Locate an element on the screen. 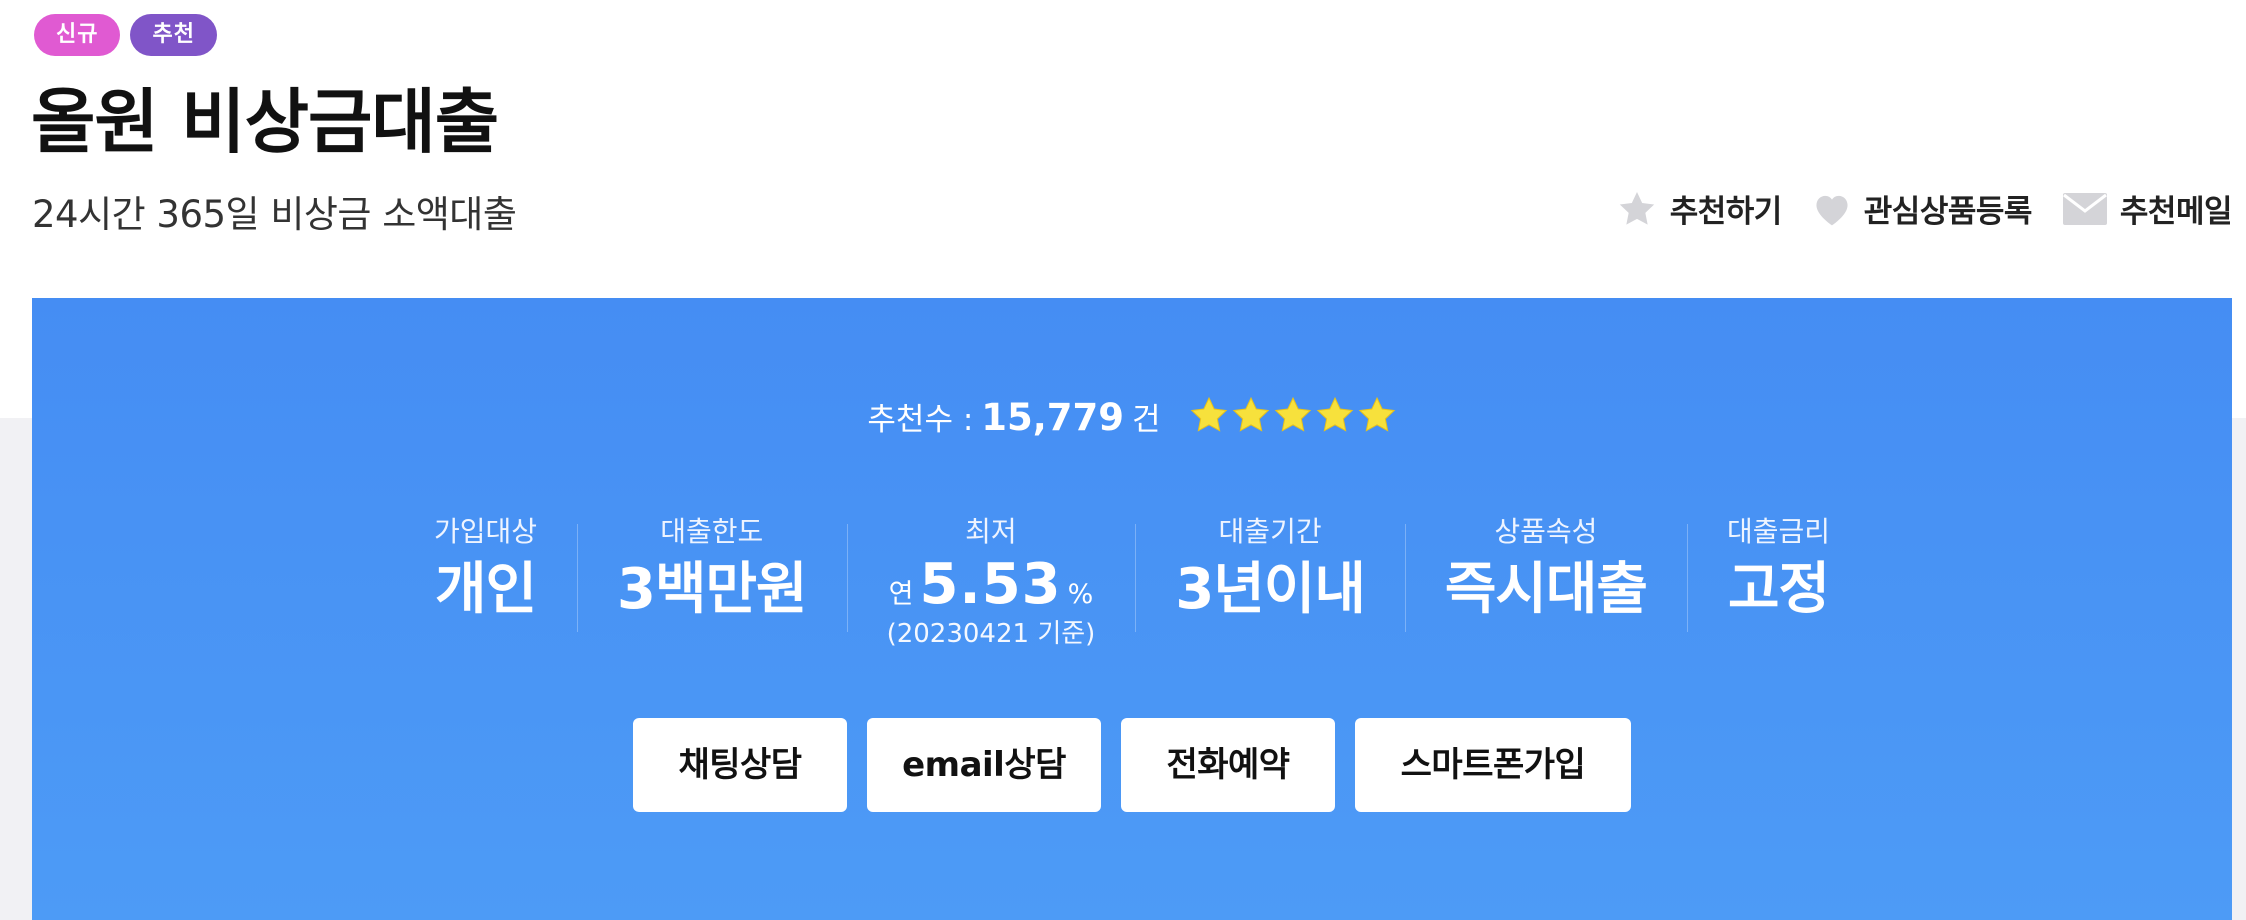  spec-label: 대출기간 is located at coordinates (1270, 531).